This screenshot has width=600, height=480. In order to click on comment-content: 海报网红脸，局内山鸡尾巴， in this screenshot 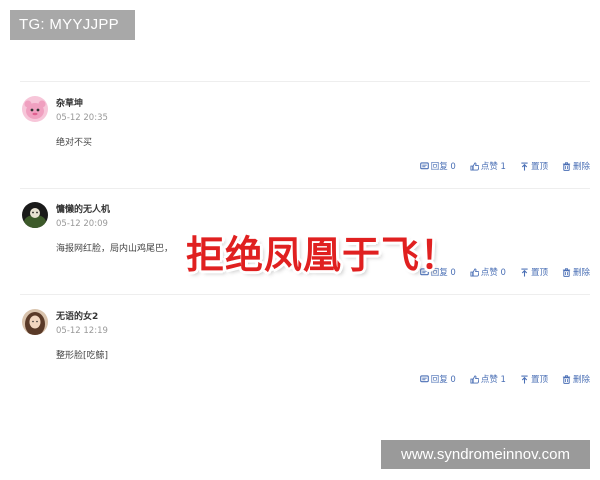, I will do `click(115, 249)`.